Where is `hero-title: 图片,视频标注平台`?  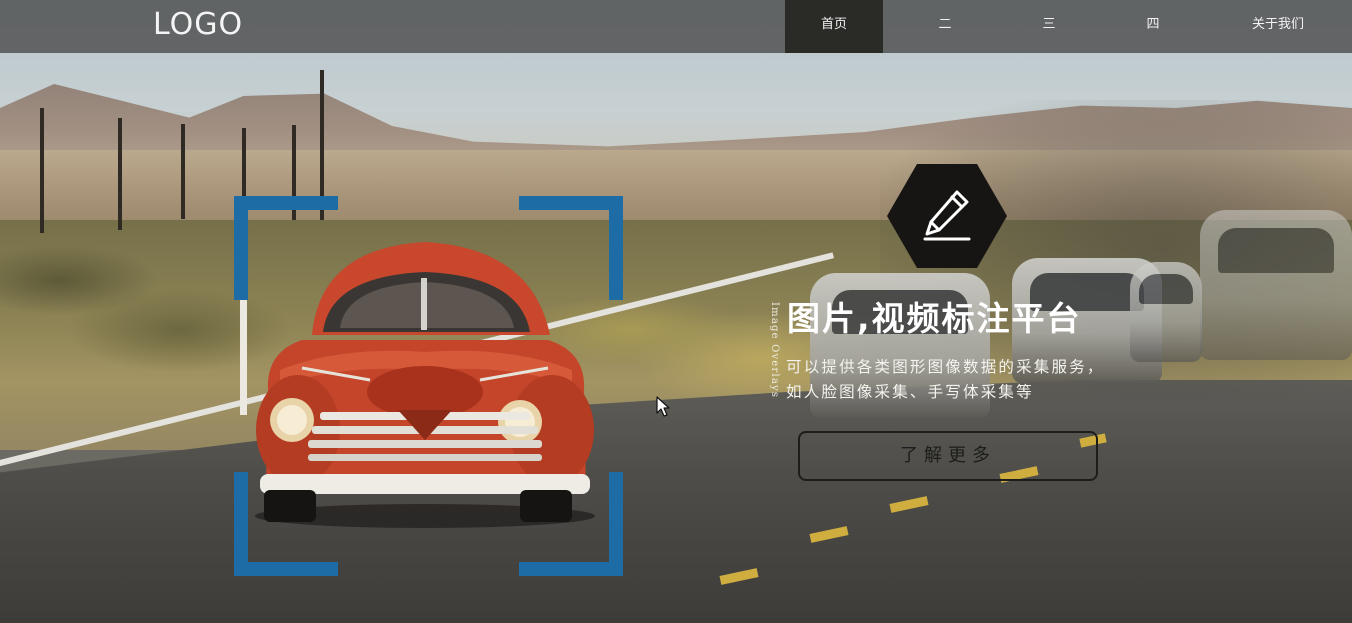 hero-title: 图片,视频标注平台 is located at coordinates (934, 318).